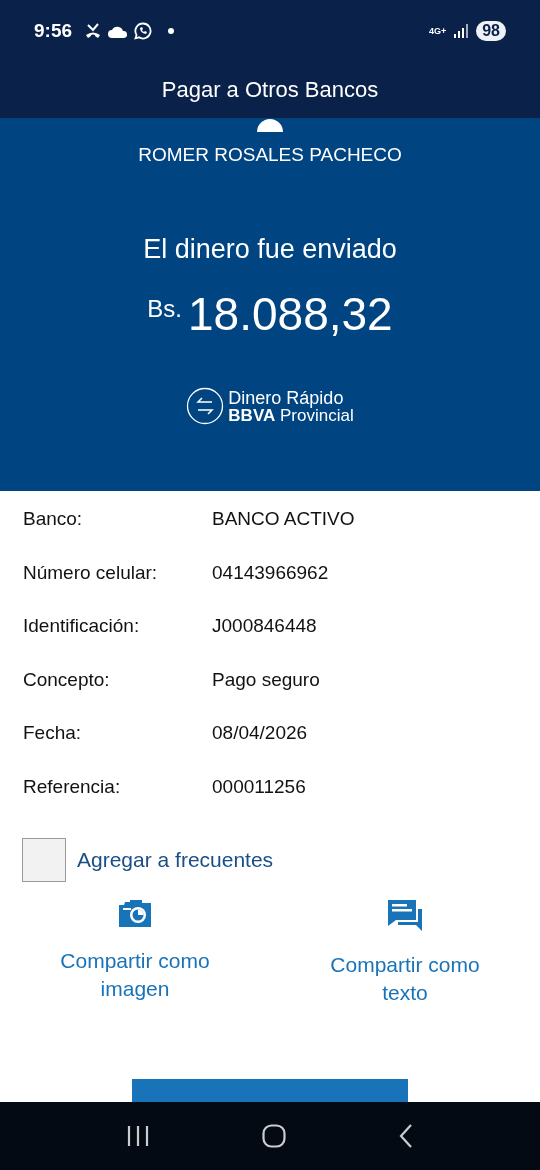  What do you see at coordinates (44, 859) in the screenshot?
I see `checkbox` at bounding box center [44, 859].